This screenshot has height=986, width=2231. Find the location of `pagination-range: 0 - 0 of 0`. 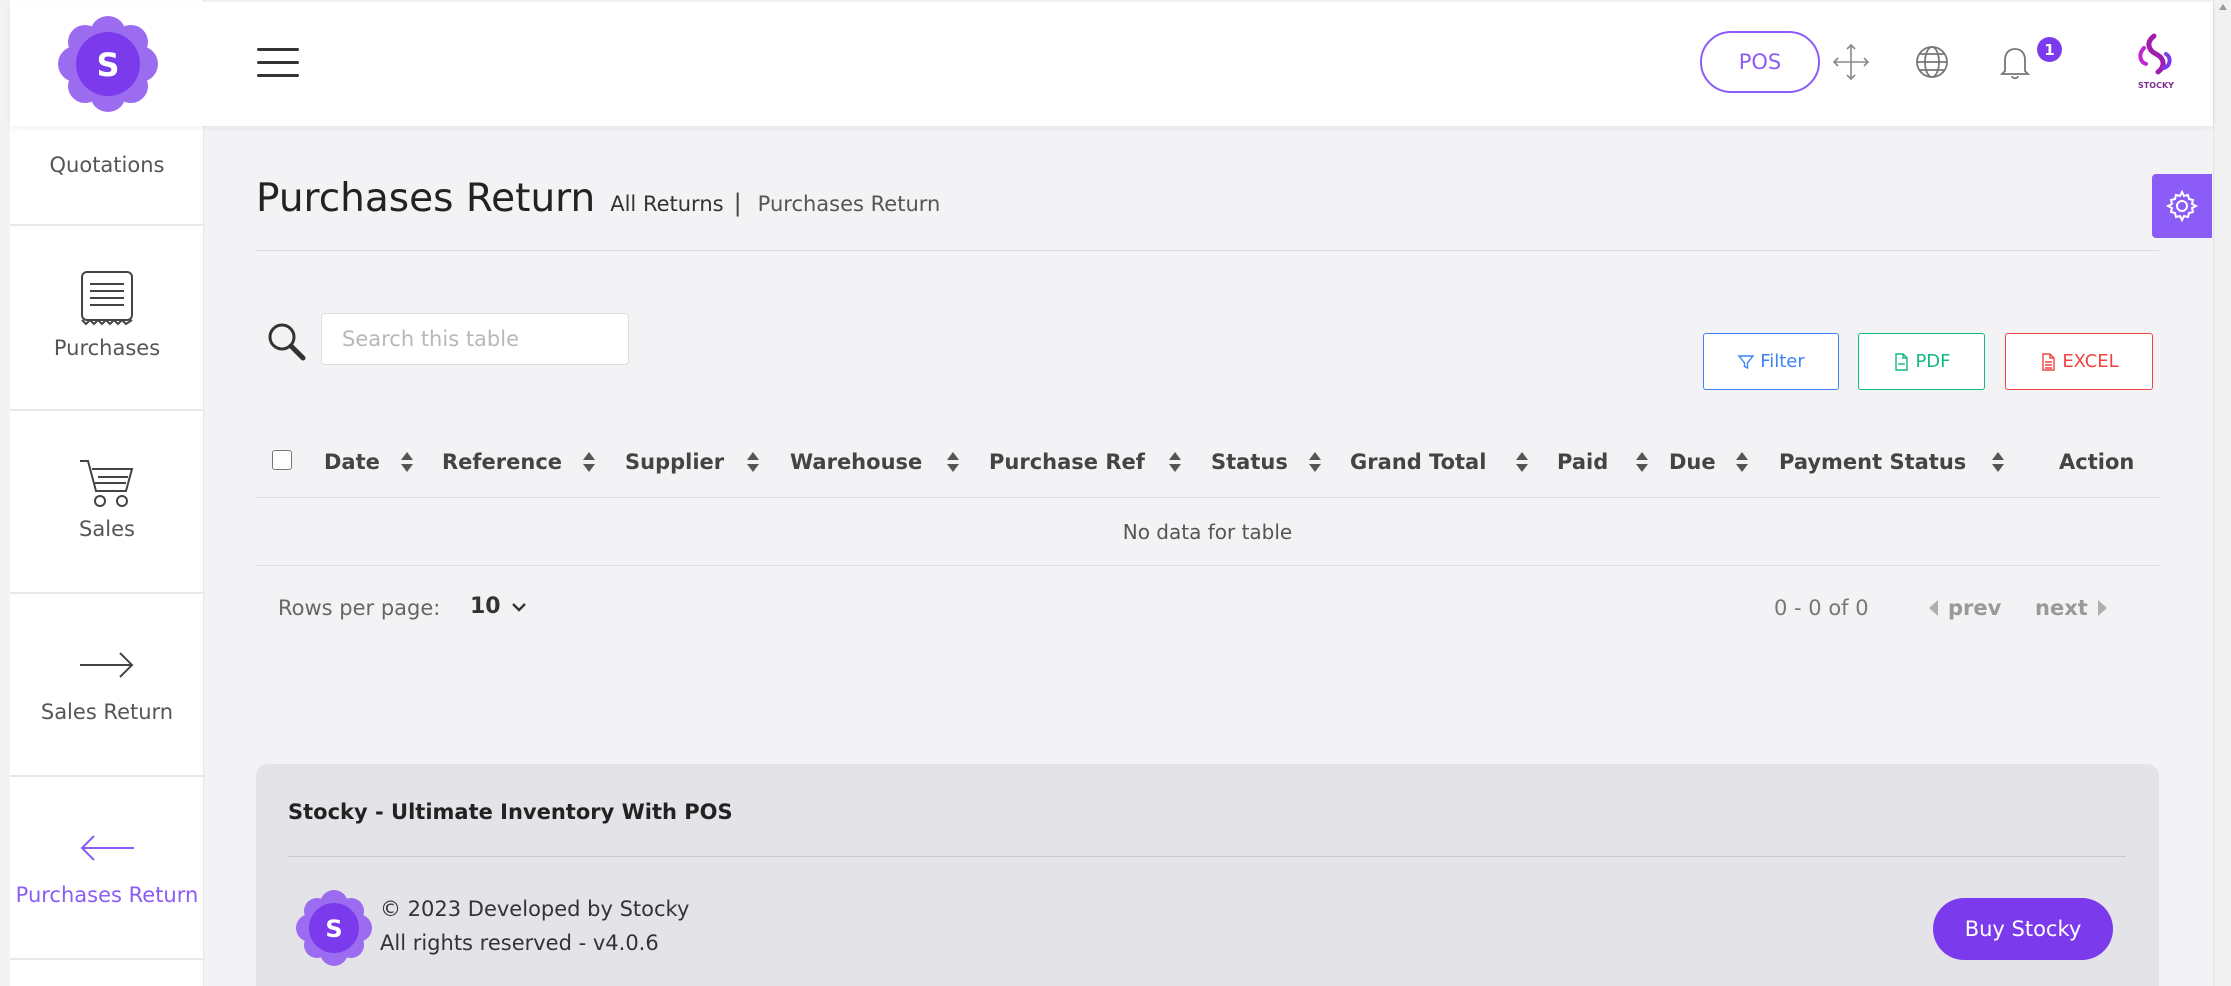

pagination-range: 0 - 0 of 0 is located at coordinates (1821, 608).